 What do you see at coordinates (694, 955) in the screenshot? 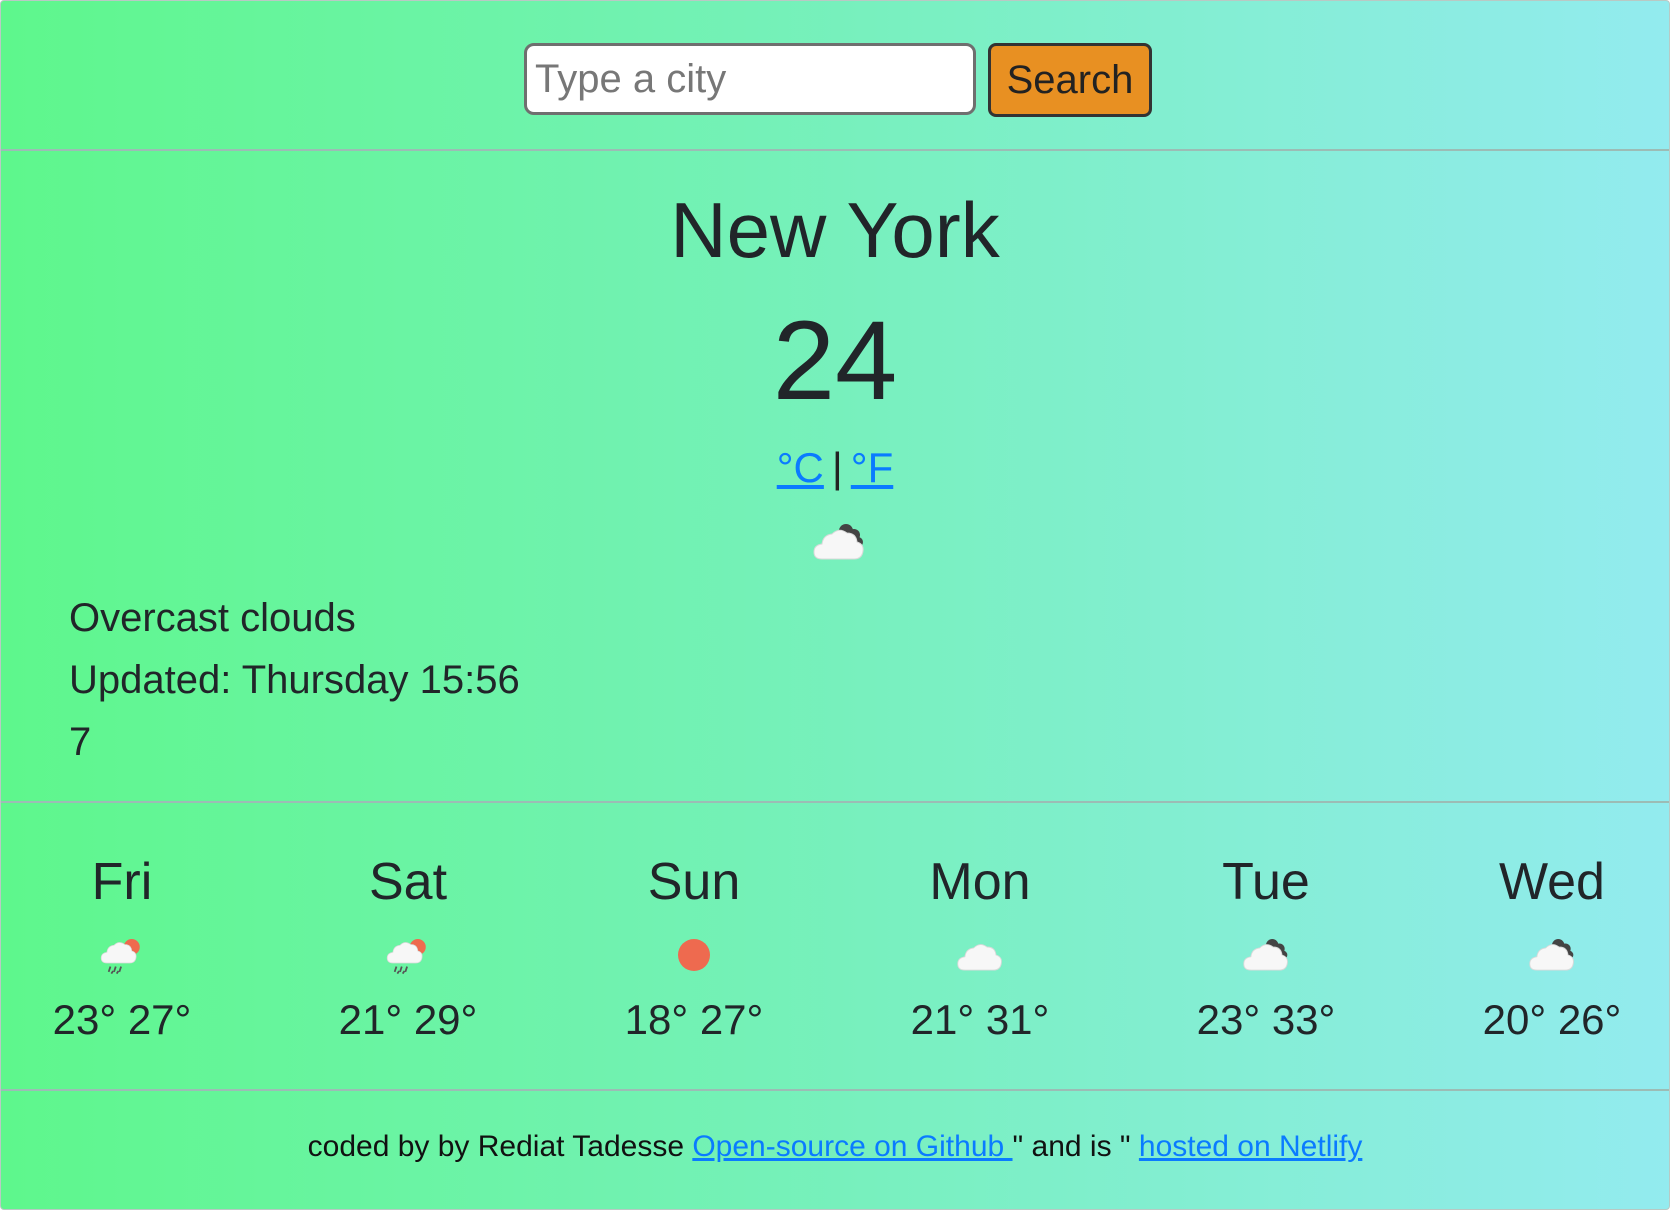
I see `sun-icon` at bounding box center [694, 955].